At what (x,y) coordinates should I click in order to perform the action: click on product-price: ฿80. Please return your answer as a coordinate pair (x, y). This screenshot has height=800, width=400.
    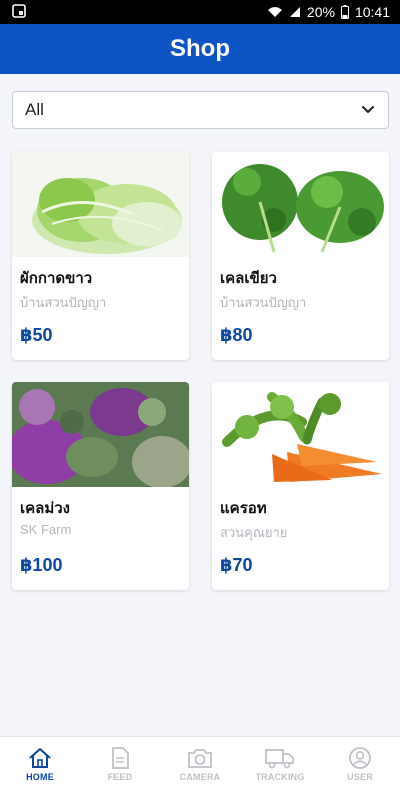
    Looking at the image, I should click on (236, 335).